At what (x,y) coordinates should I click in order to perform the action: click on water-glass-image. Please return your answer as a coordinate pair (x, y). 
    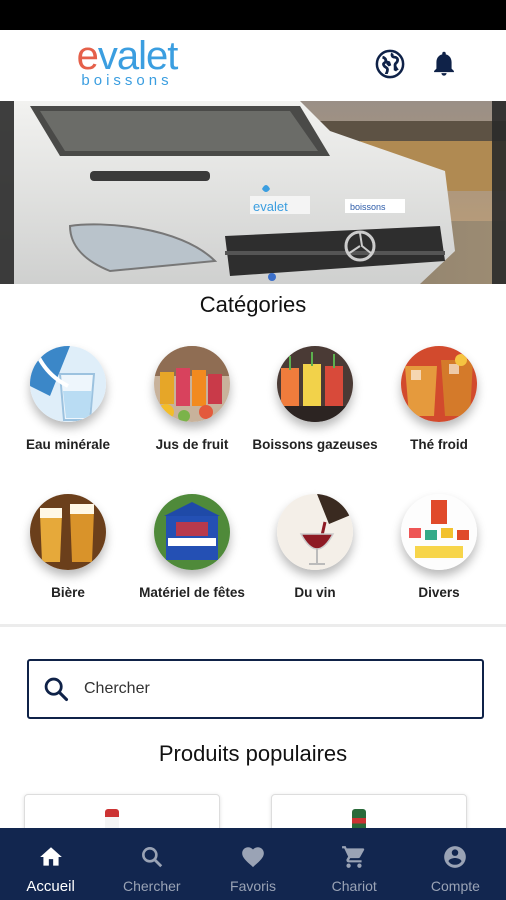
    Looking at the image, I should click on (68, 384).